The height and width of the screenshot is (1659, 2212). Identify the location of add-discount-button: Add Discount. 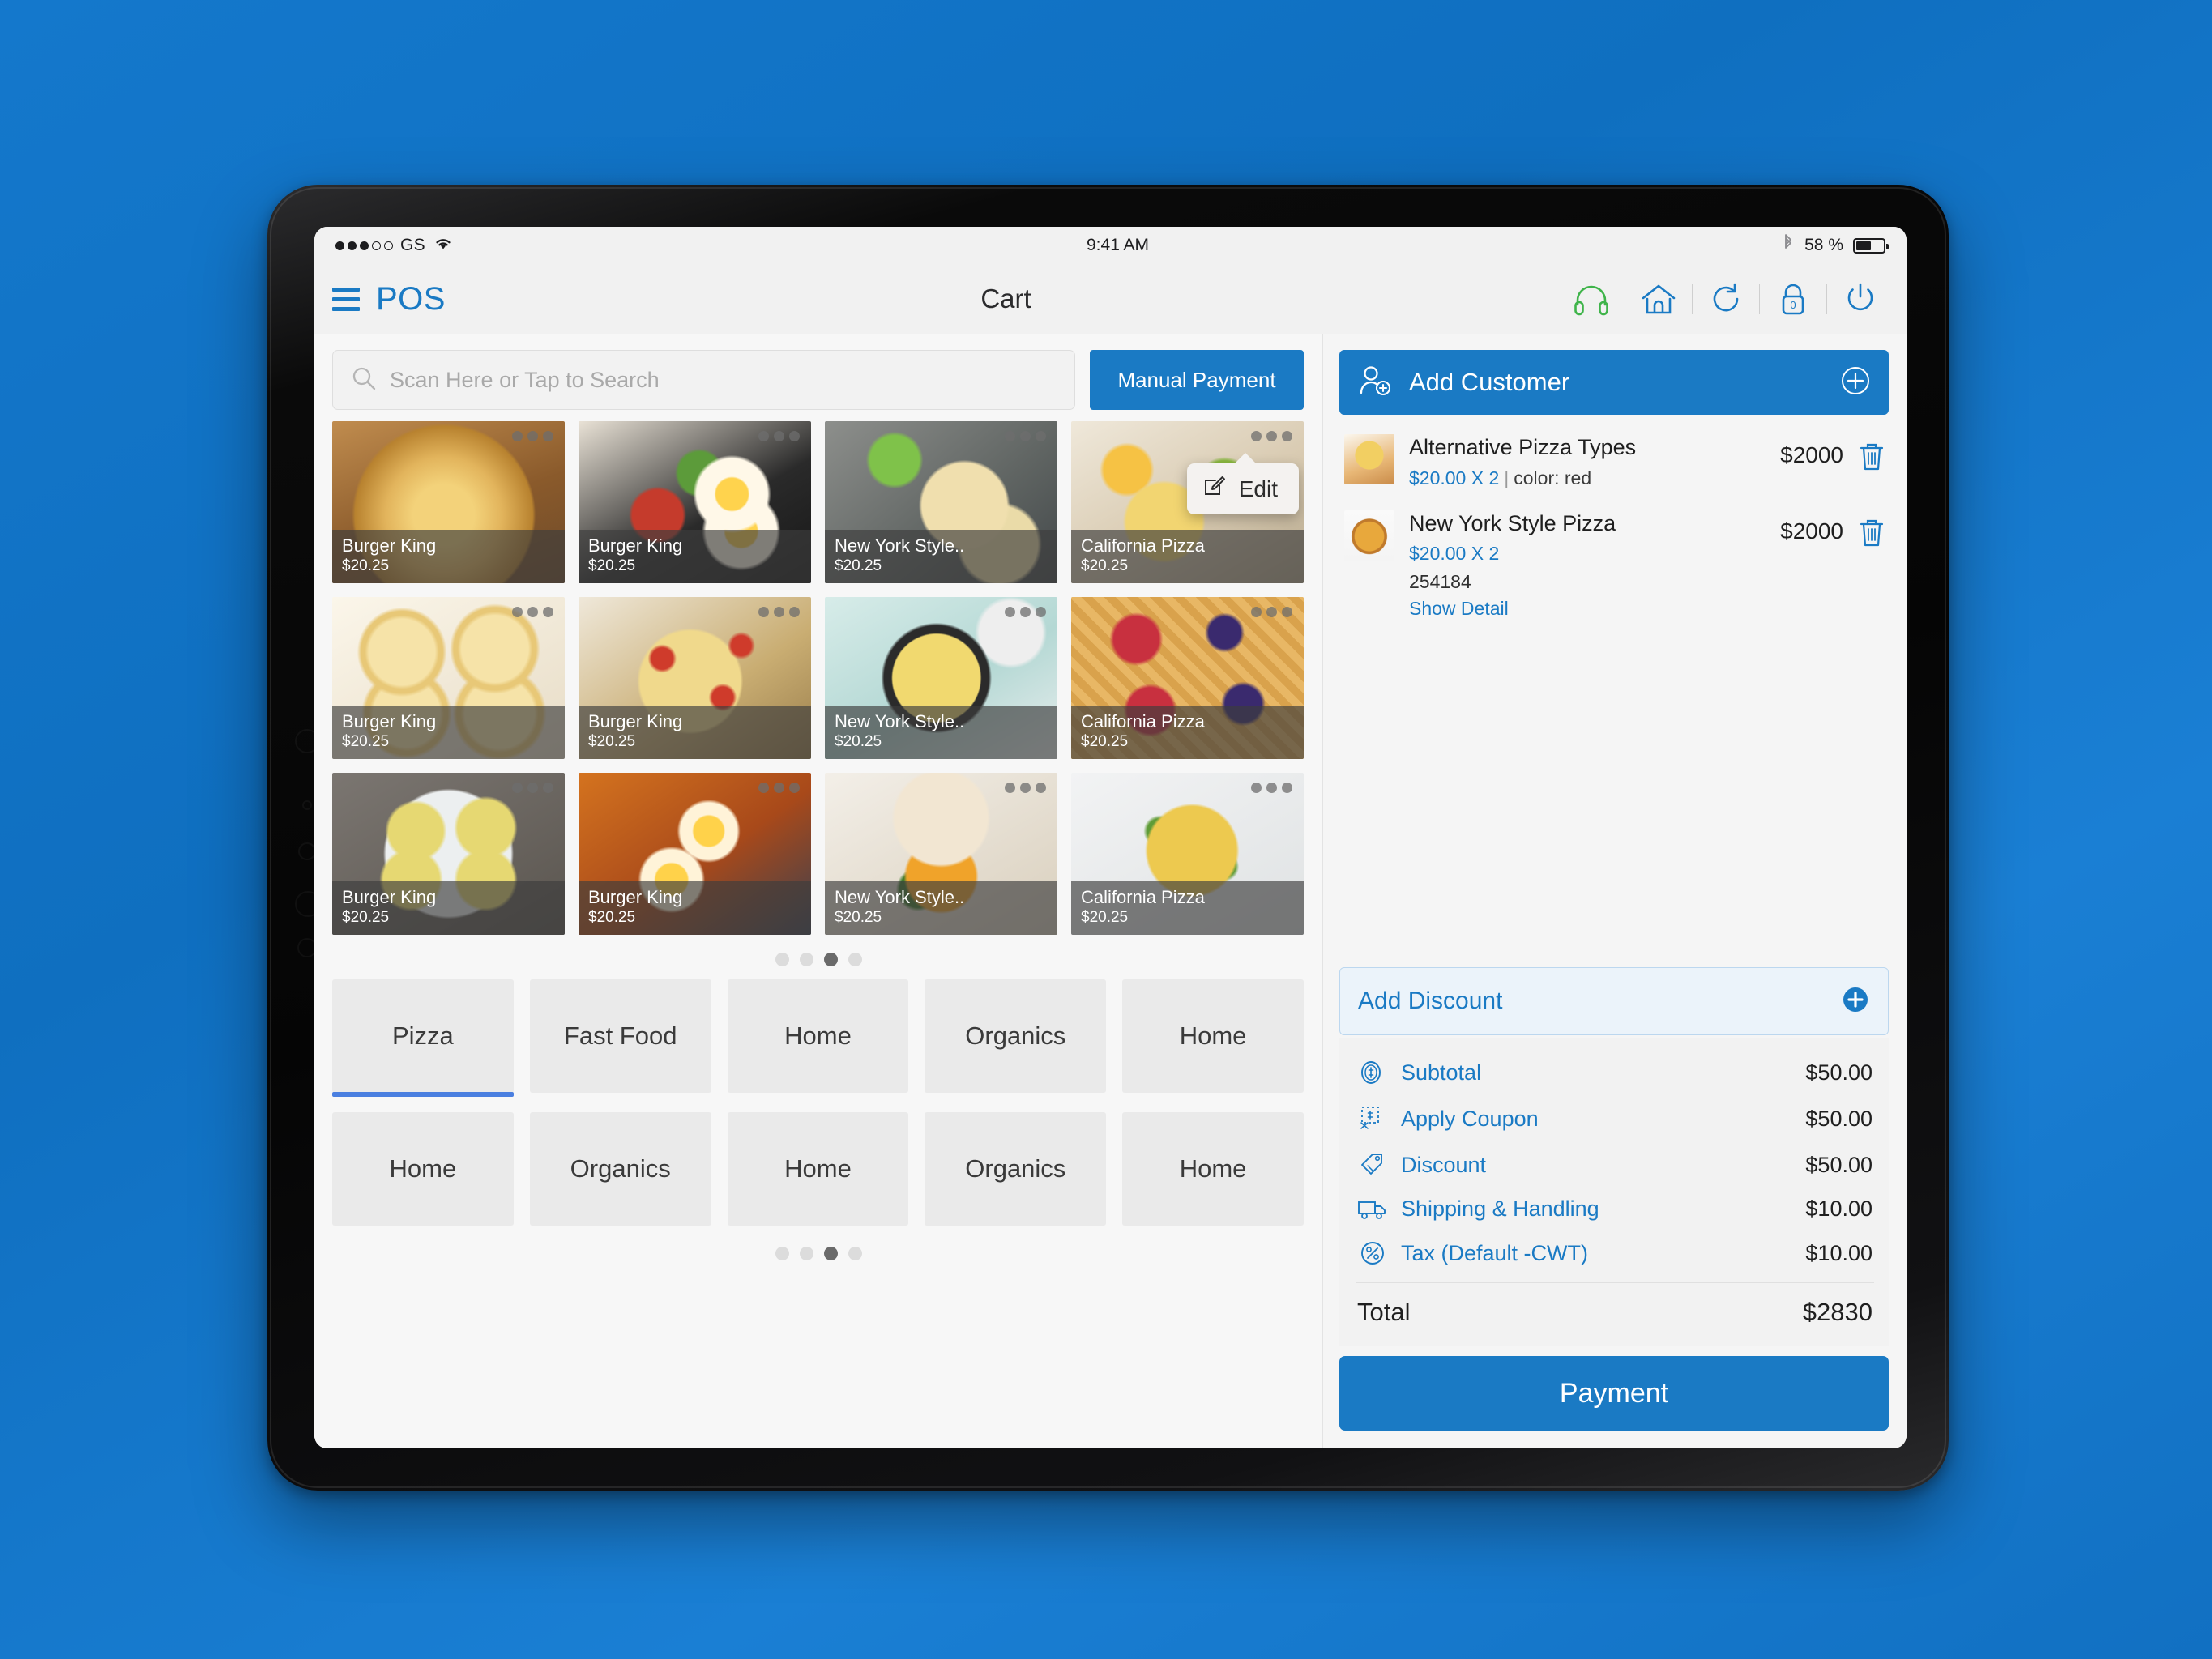
(1614, 1001).